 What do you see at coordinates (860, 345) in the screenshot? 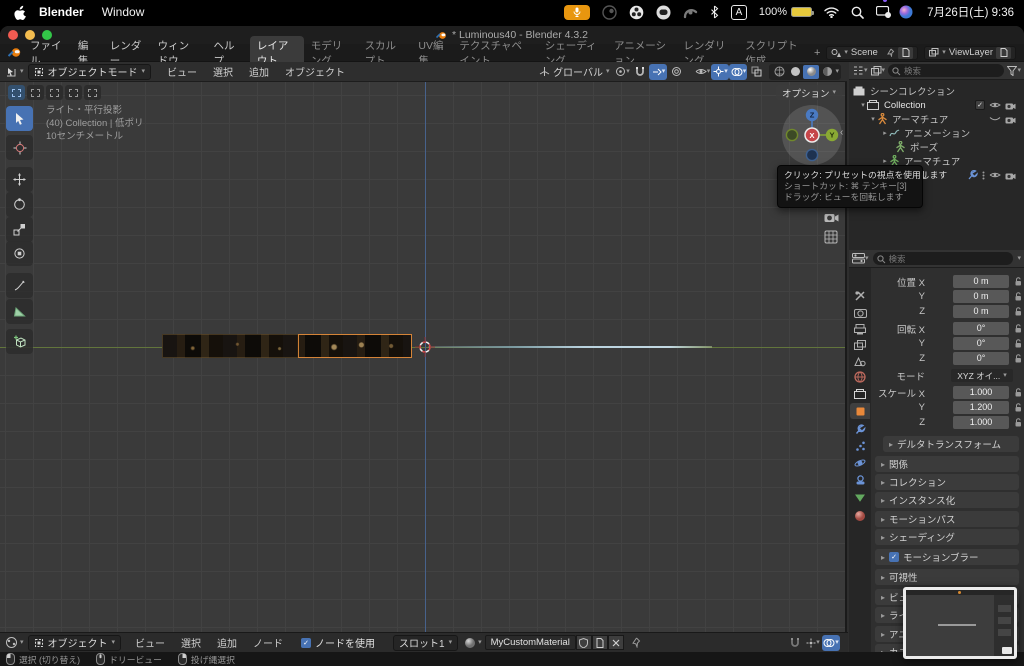
I see `tab-viewlayer` at bounding box center [860, 345].